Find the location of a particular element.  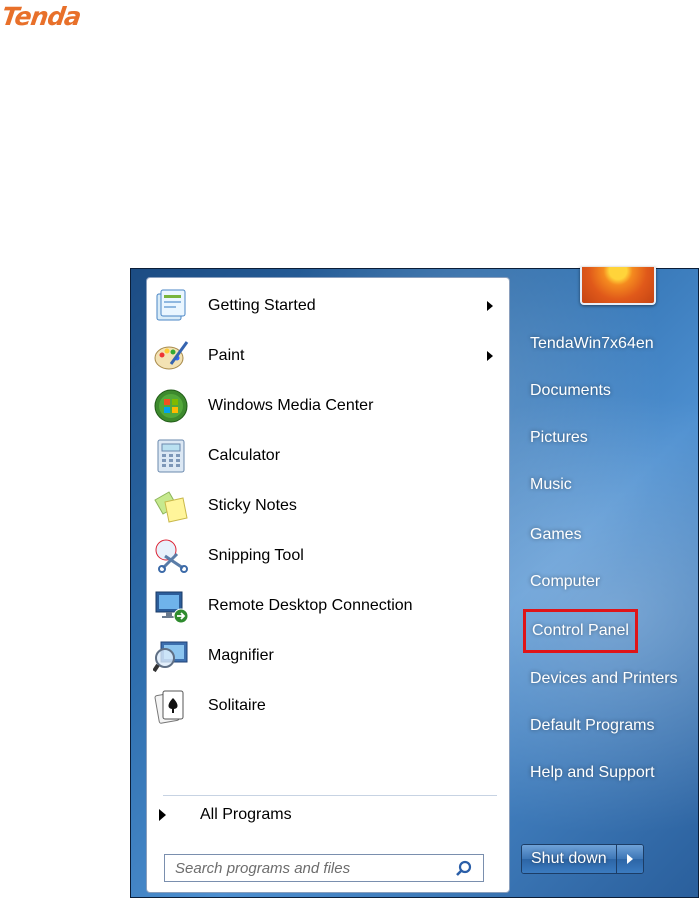

right-item-user: TendaWin7x64en is located at coordinates (592, 344).